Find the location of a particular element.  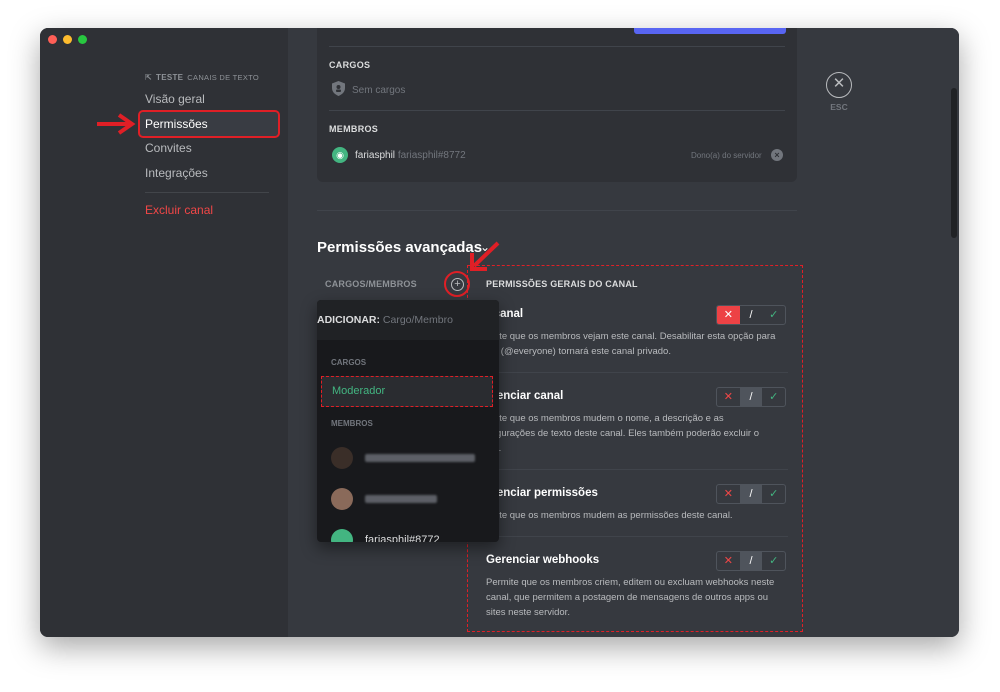

permissions-header: PERMISSÕES GERAIS DO CANAL is located at coordinates (562, 284).